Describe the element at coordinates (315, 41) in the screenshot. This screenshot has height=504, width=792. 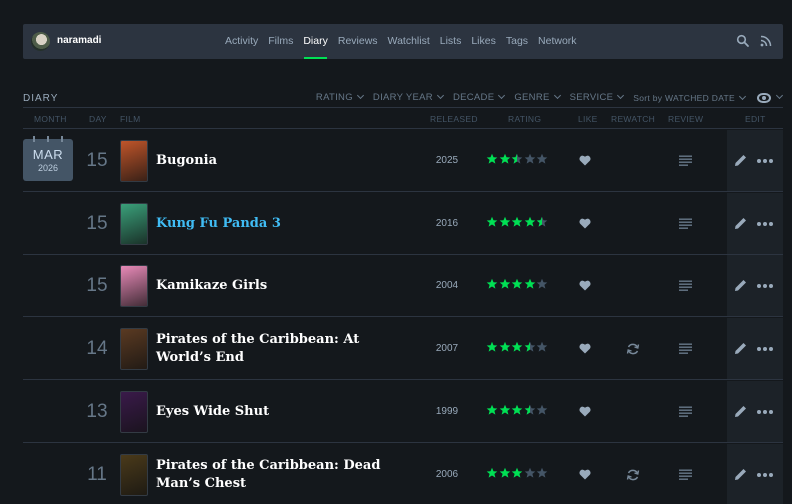
I see `nav-diary: Diary` at that location.